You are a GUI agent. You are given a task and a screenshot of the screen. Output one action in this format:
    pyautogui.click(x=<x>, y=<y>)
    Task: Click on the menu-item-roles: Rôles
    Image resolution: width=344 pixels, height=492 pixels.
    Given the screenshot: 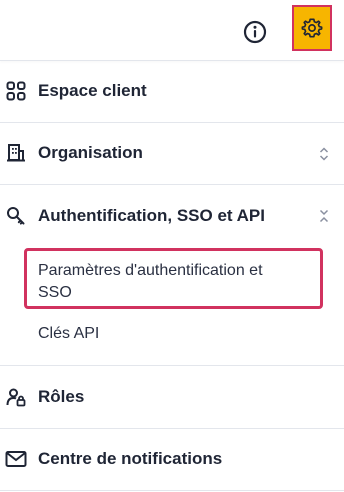 What is the action you would take?
    pyautogui.click(x=172, y=398)
    